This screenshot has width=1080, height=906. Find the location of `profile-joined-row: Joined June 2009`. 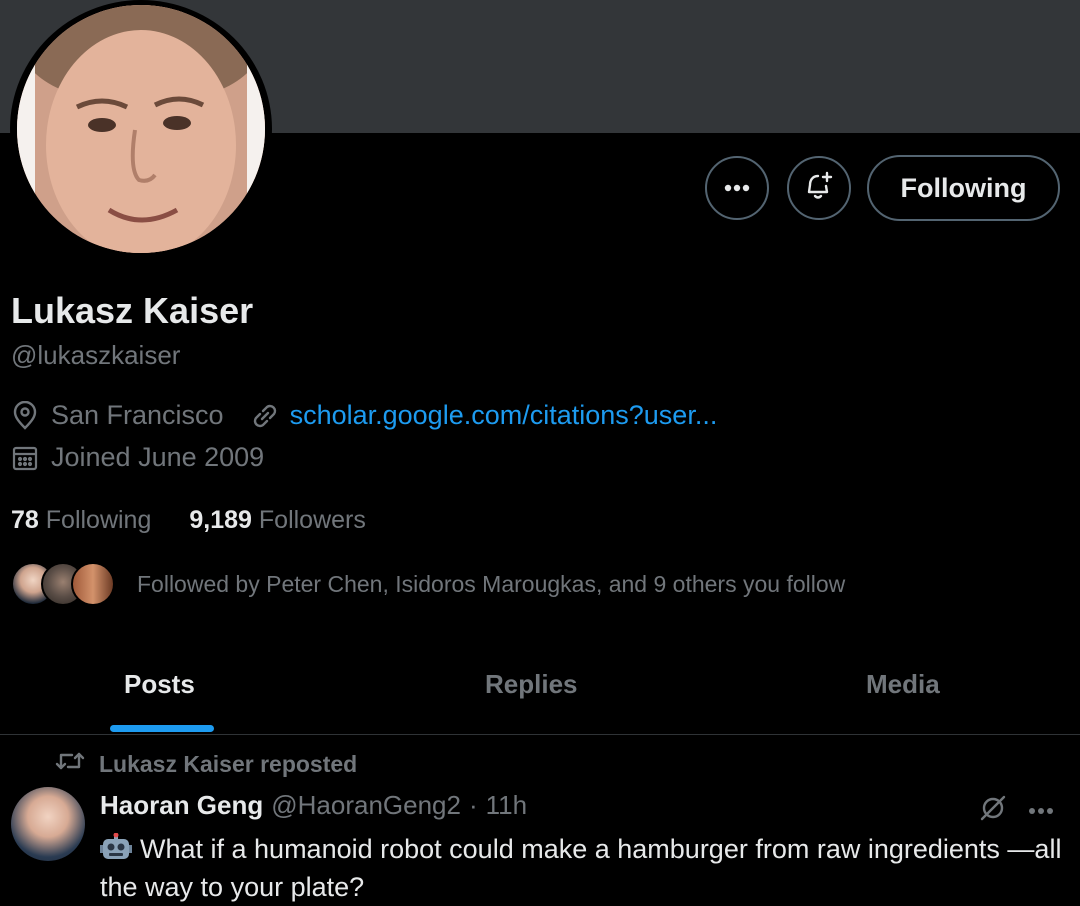

profile-joined-row: Joined June 2009 is located at coordinates (137, 457).